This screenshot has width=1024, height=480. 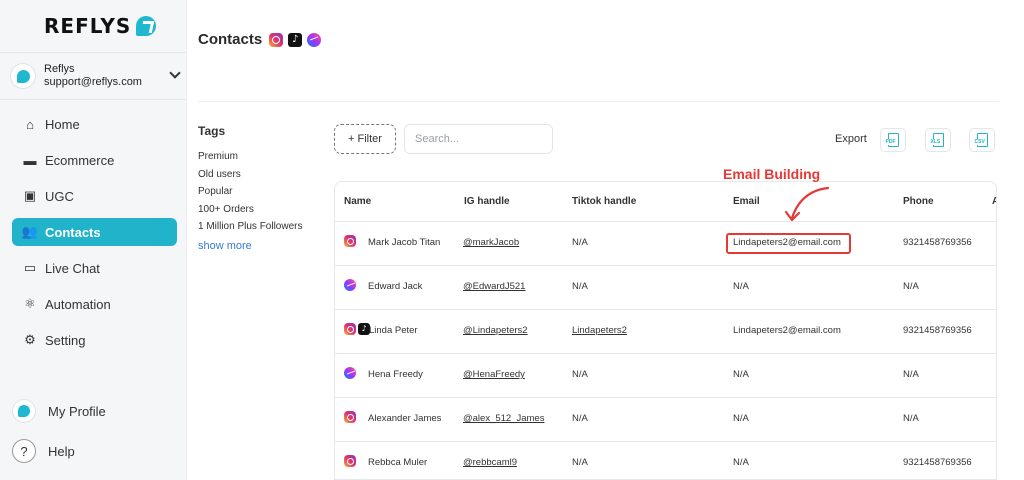 I want to click on account-name: Reflys, so click(x=59, y=69).